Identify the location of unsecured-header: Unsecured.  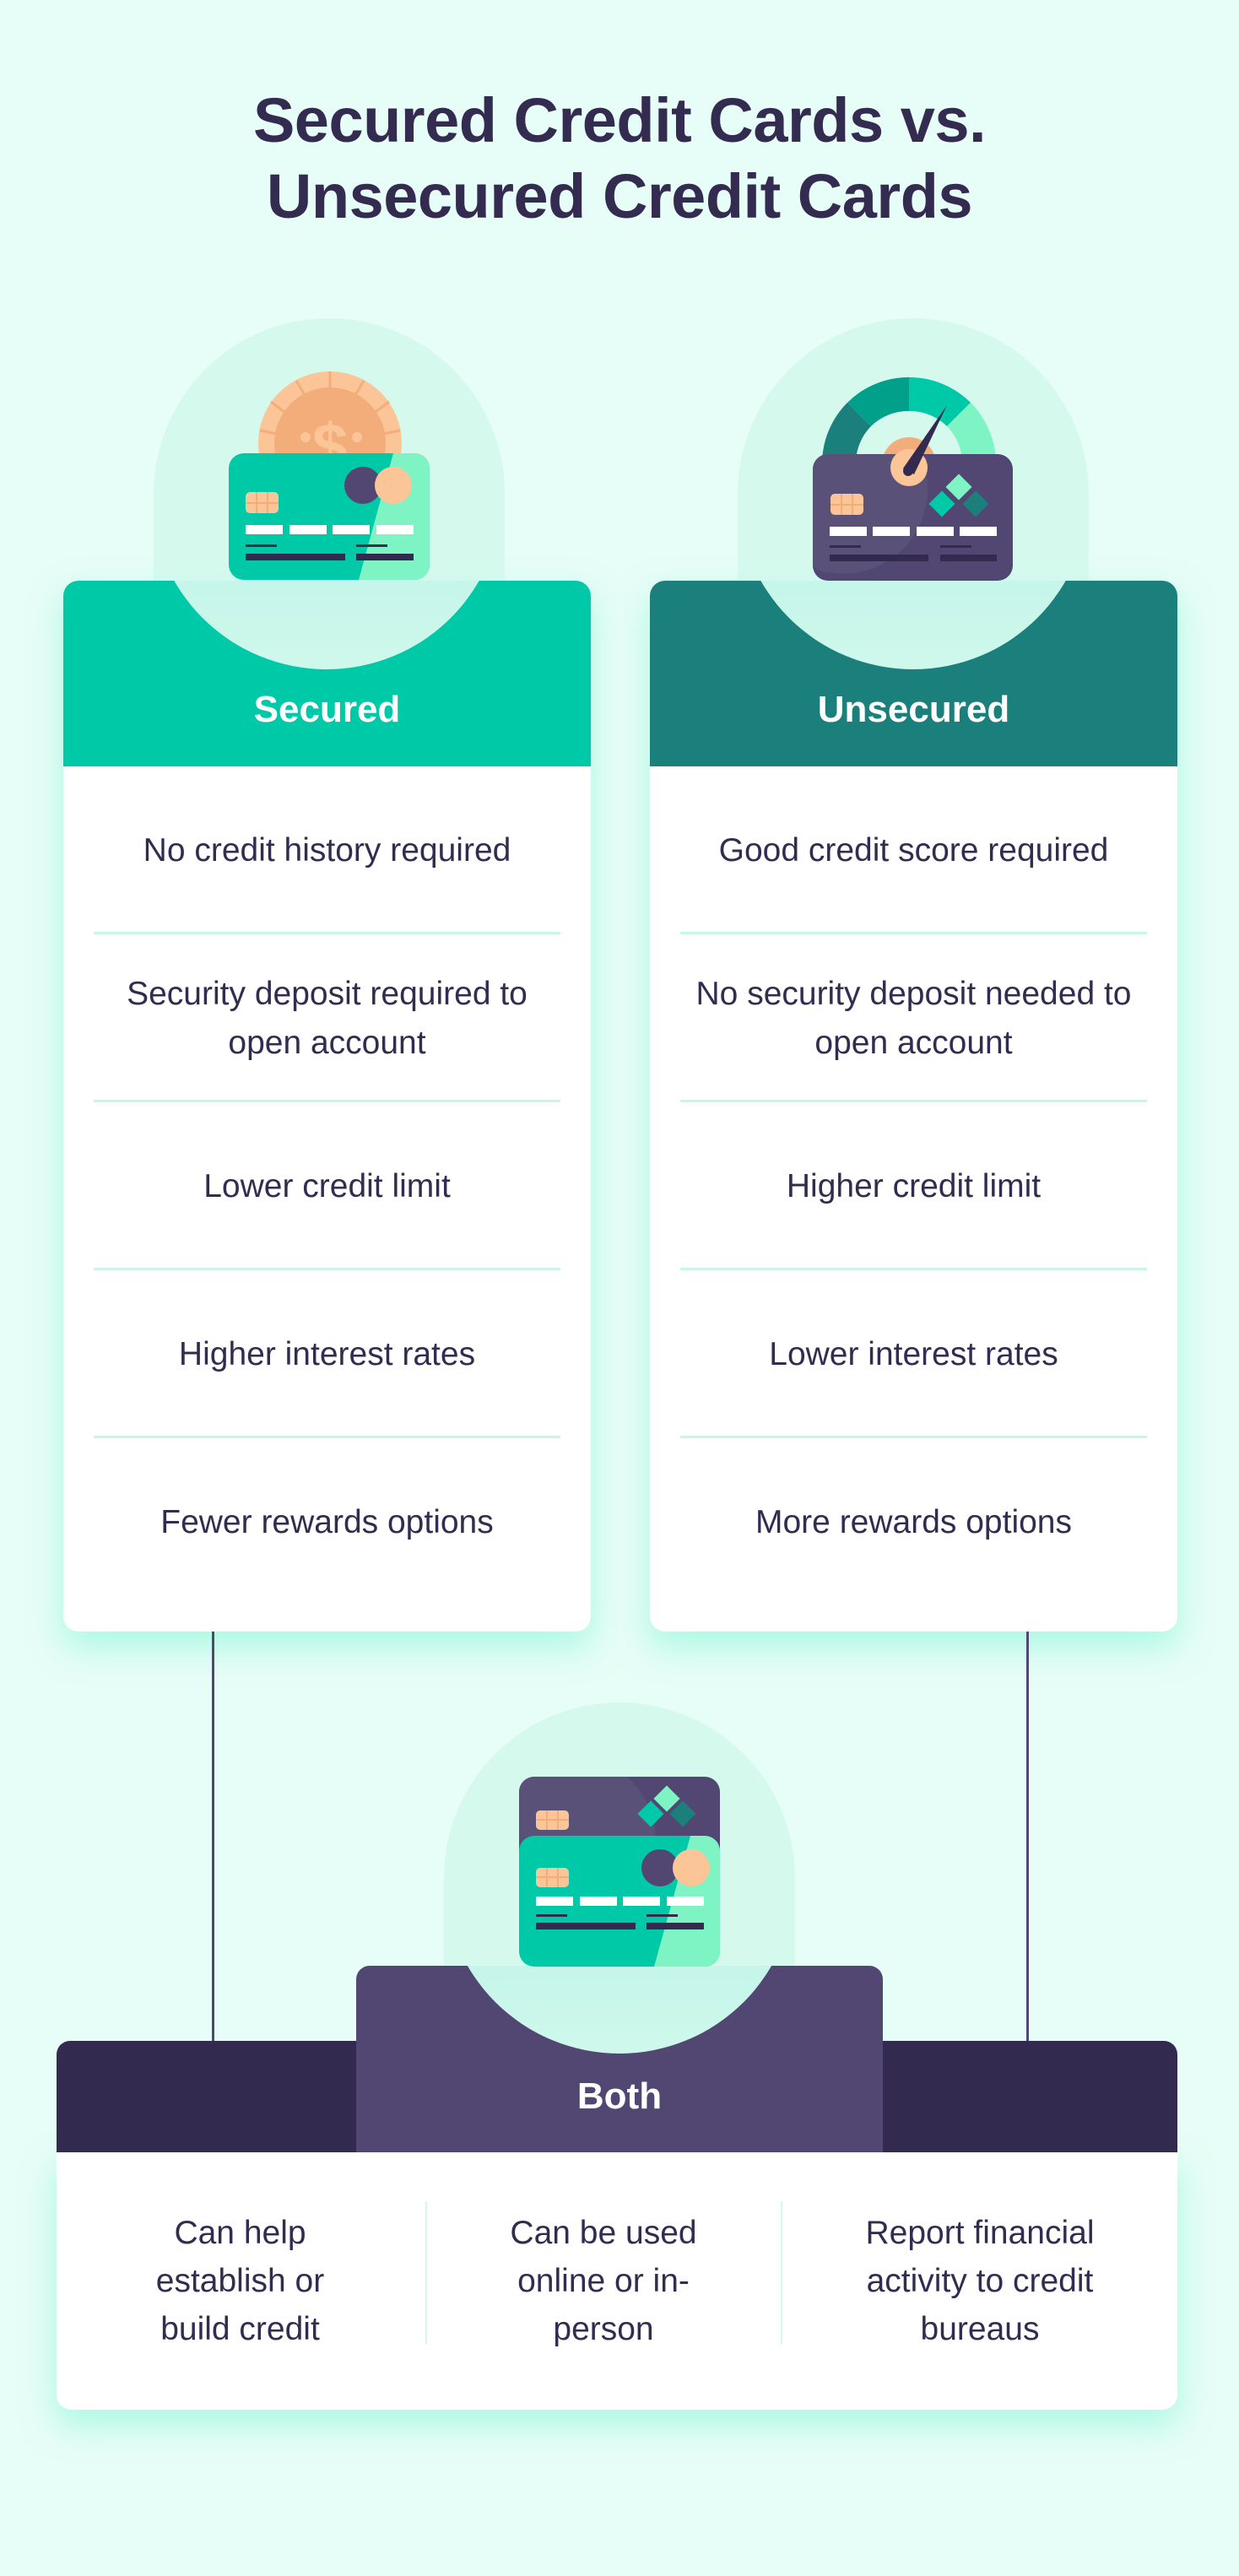
(913, 673).